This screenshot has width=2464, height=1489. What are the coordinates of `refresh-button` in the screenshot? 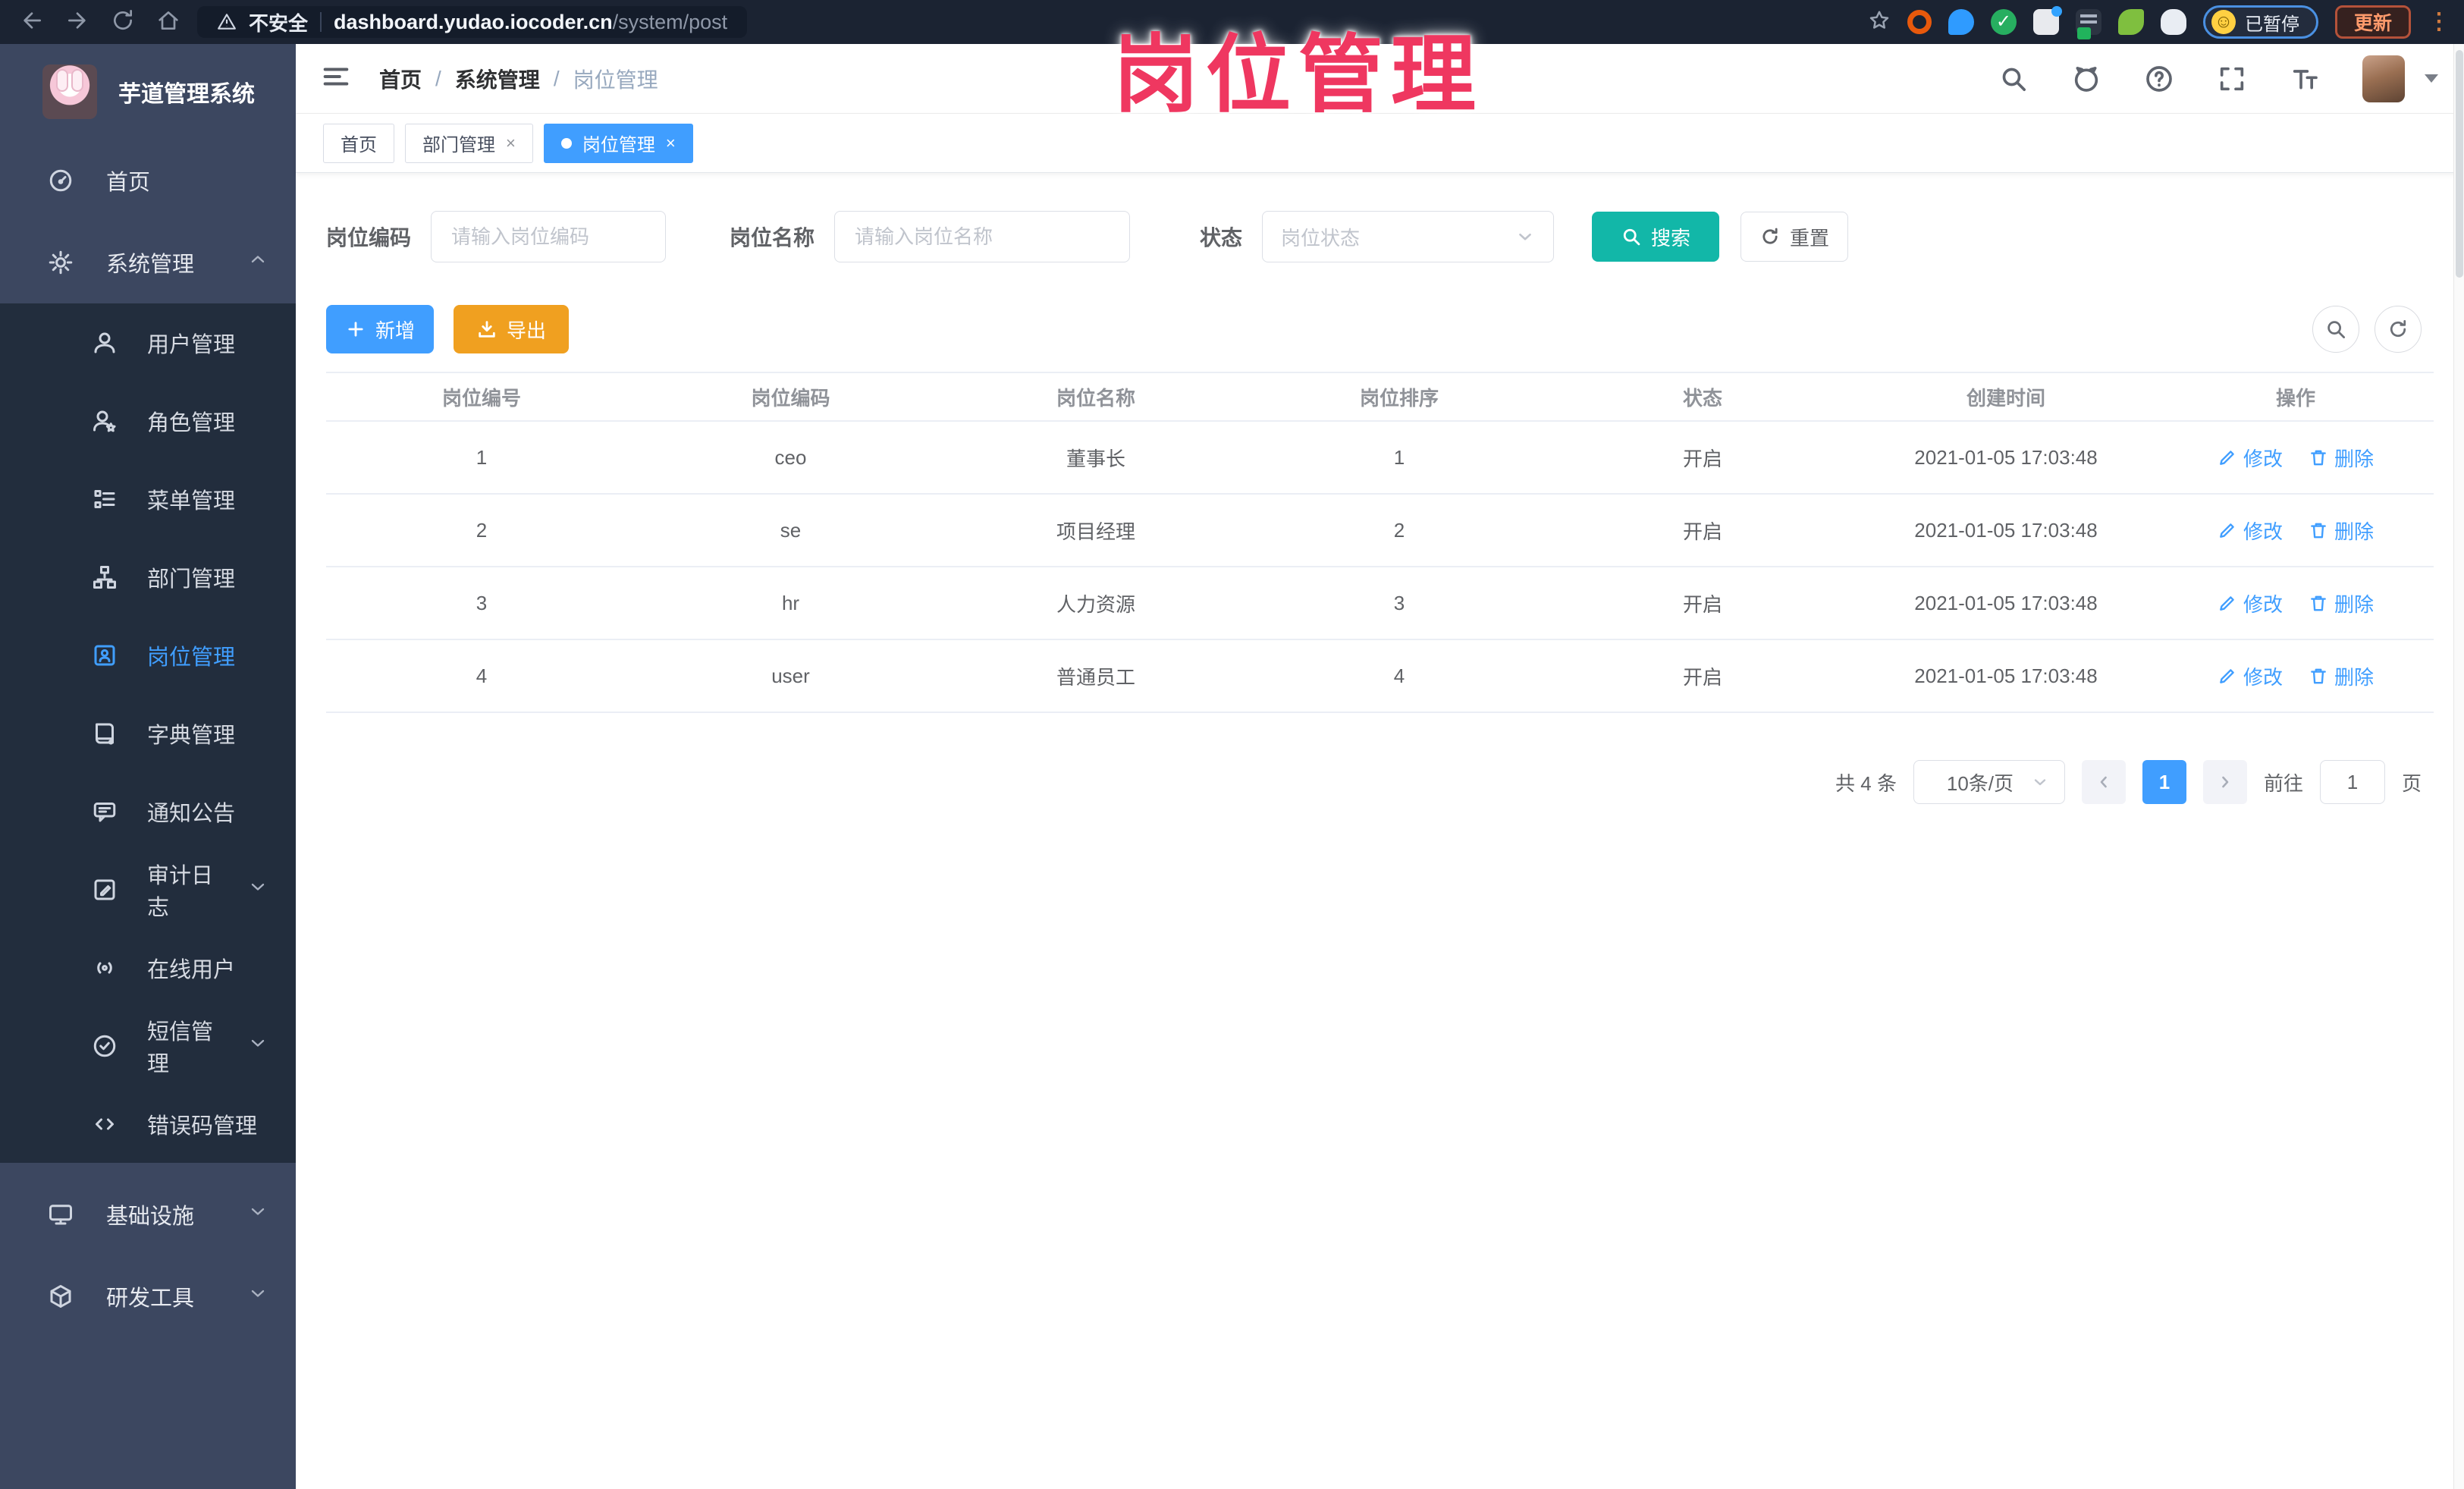 It's located at (2398, 329).